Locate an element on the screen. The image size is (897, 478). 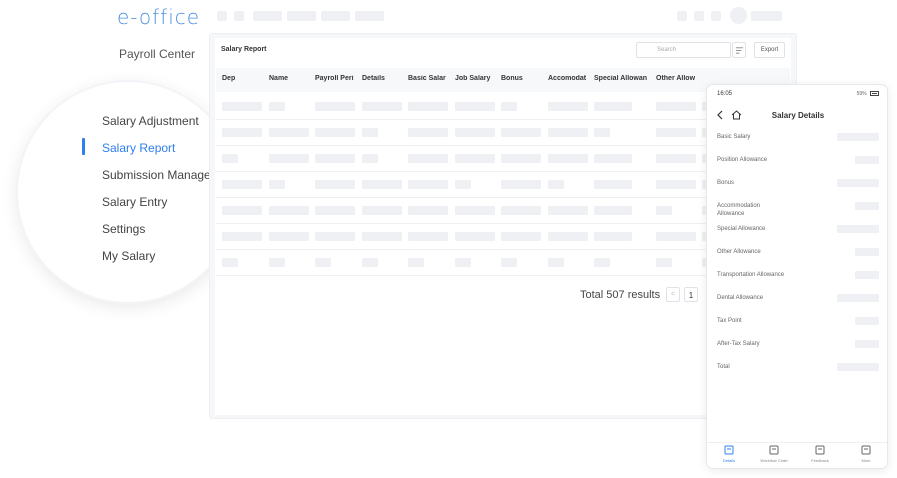
column-header: Dep is located at coordinates (242, 78).